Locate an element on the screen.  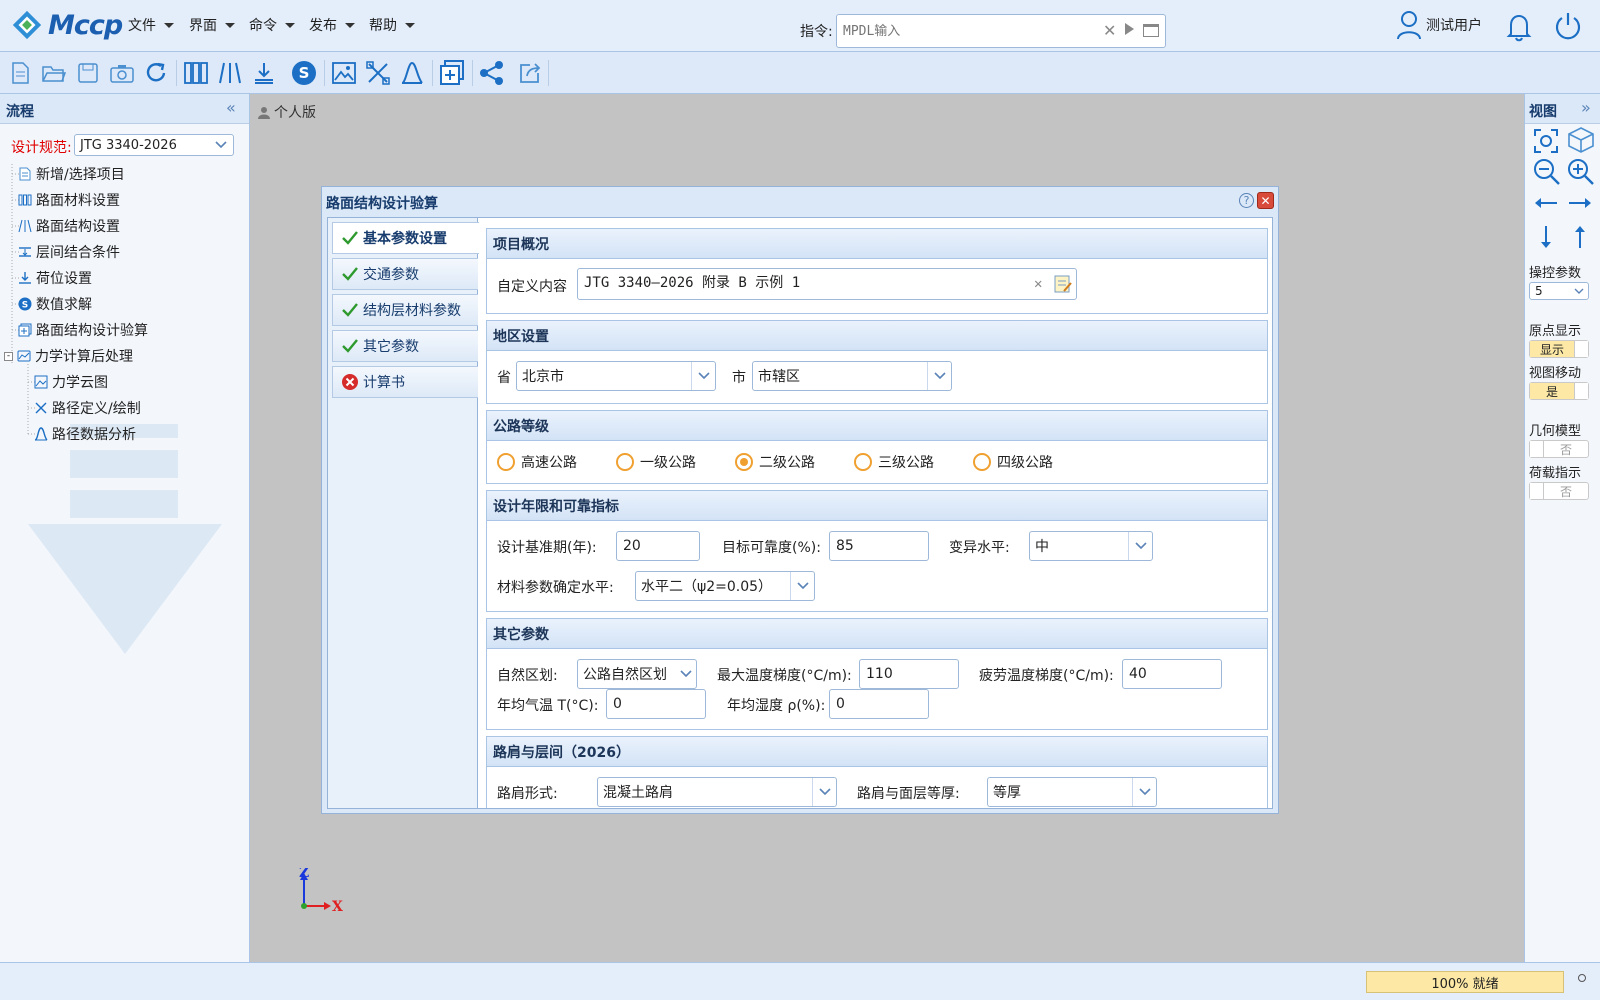
move-right-icon is located at coordinates (1580, 203).